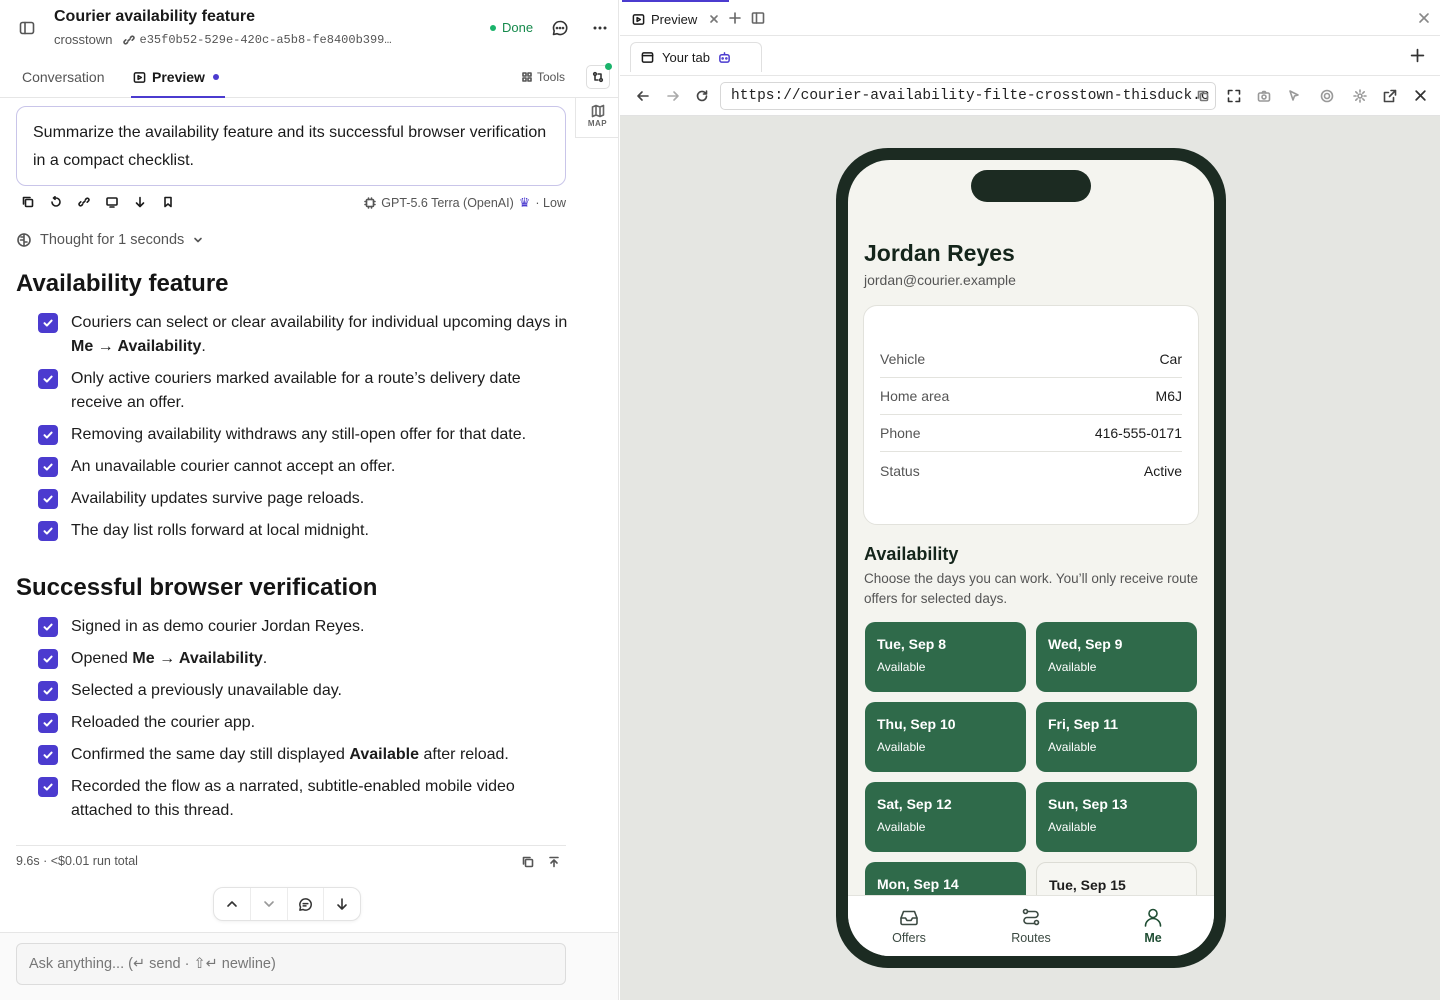 This screenshot has height=1000, width=1440. What do you see at coordinates (1153, 917) in the screenshot?
I see `person-icon` at bounding box center [1153, 917].